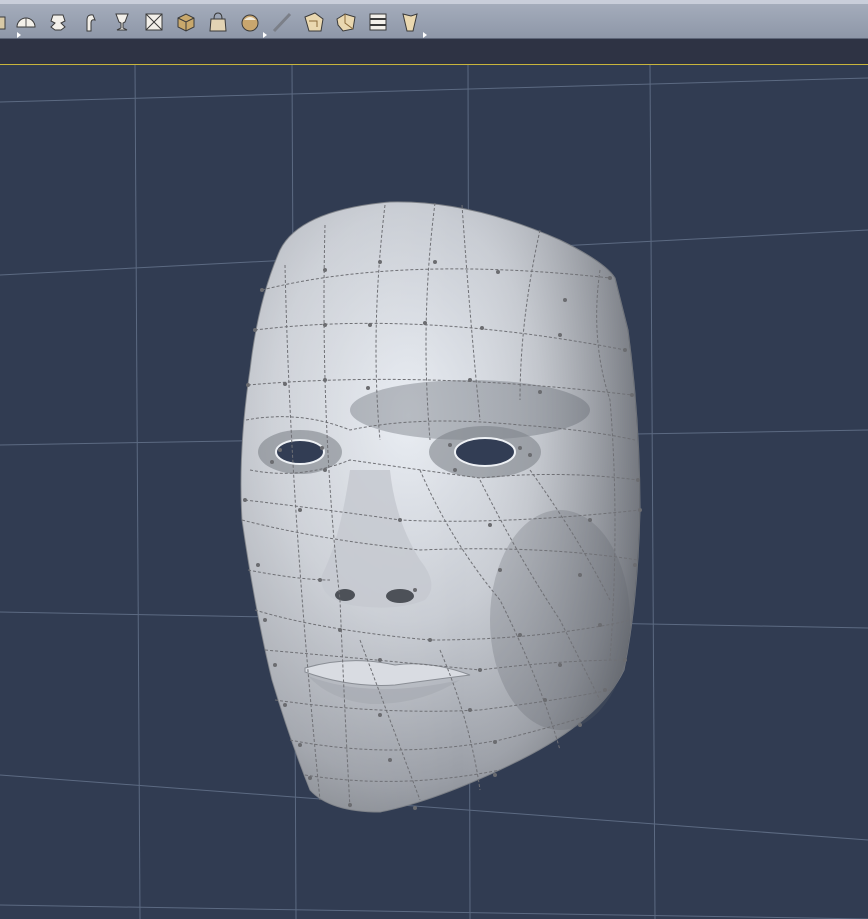 Image resolution: width=868 pixels, height=919 pixels. I want to click on toolbar, so click(434, 19).